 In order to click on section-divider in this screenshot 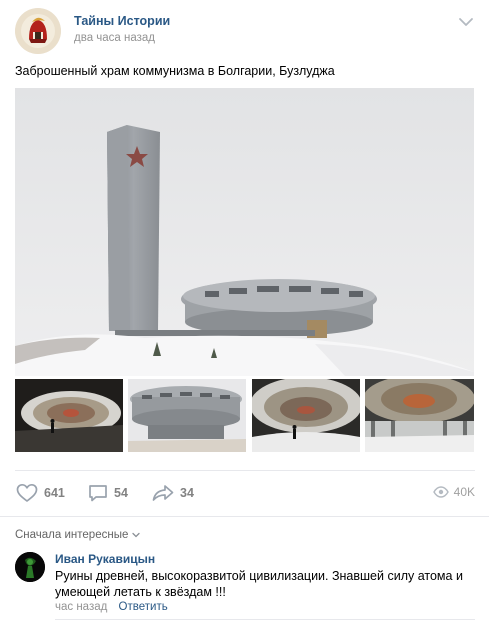, I will do `click(244, 516)`.